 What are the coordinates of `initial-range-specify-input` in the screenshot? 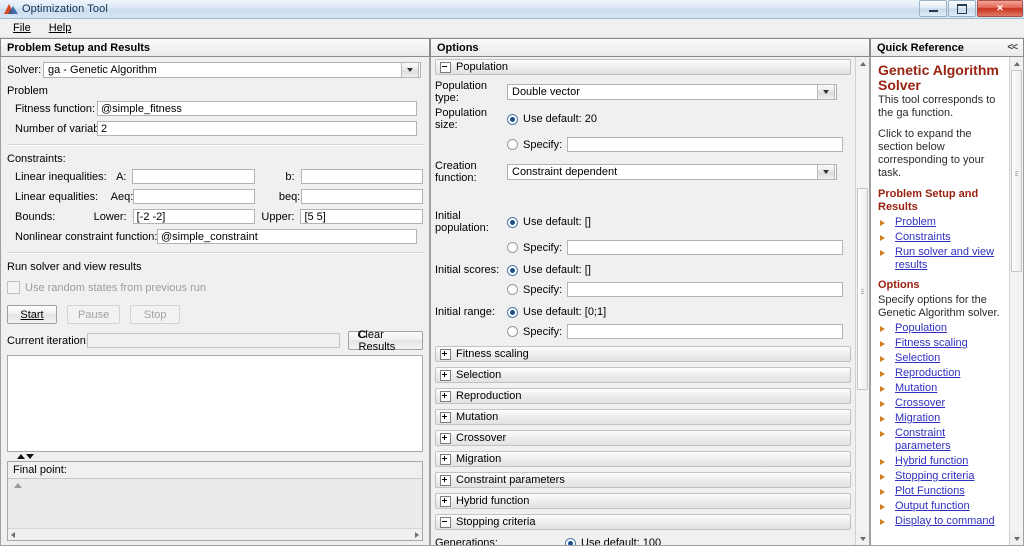 It's located at (705, 331).